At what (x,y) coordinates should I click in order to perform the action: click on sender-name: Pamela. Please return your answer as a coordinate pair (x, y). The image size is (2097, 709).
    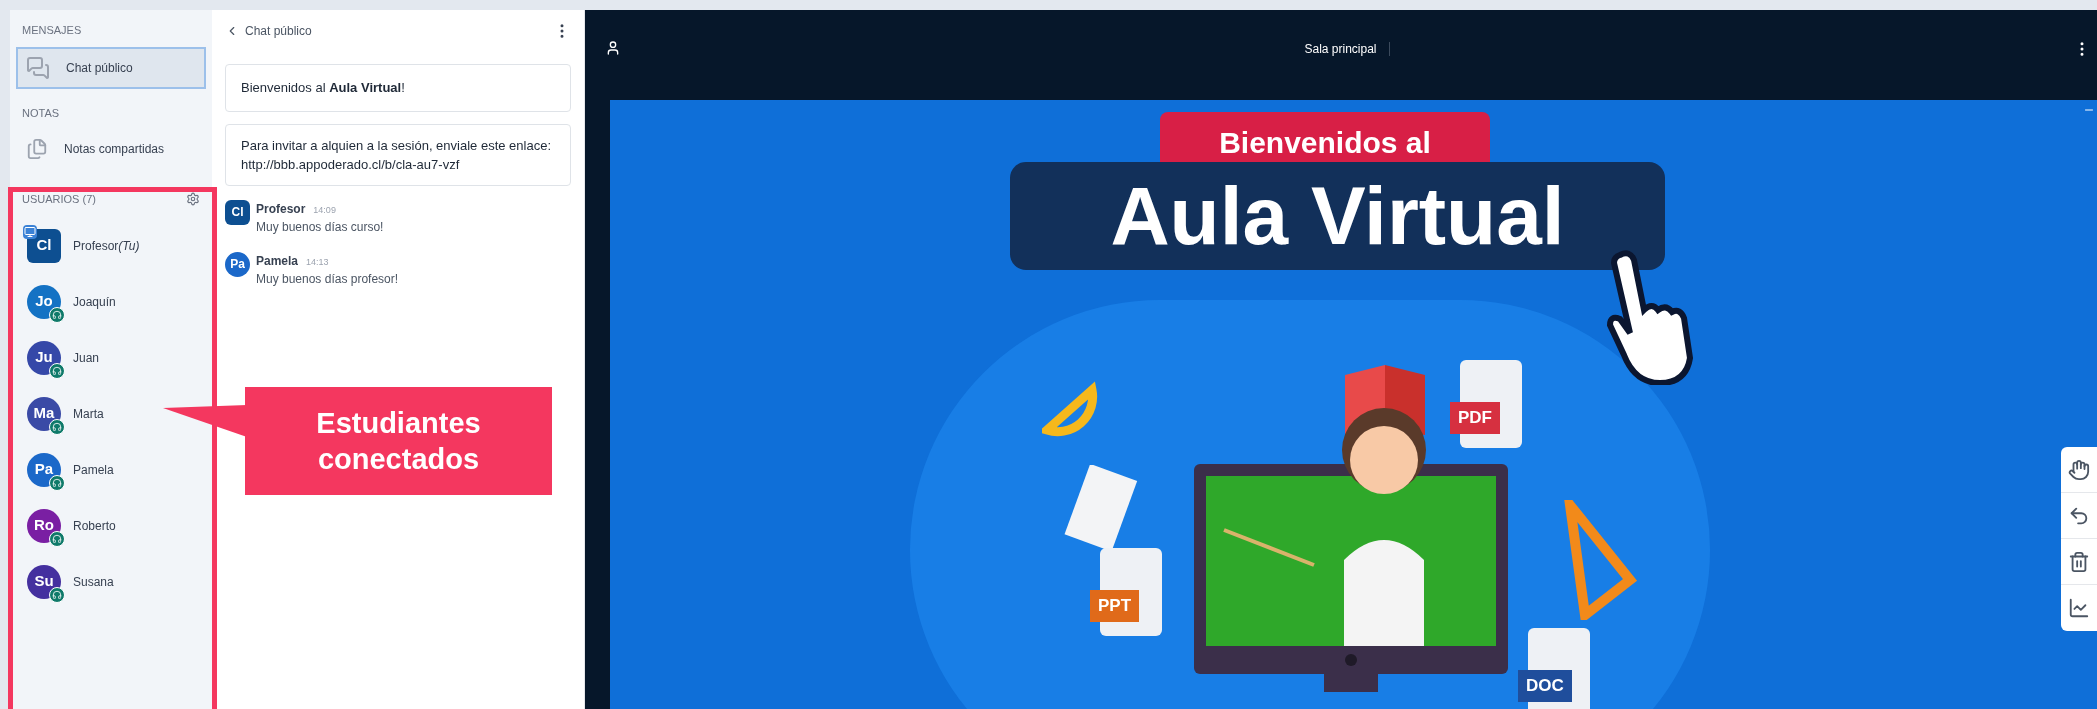
    Looking at the image, I should click on (277, 261).